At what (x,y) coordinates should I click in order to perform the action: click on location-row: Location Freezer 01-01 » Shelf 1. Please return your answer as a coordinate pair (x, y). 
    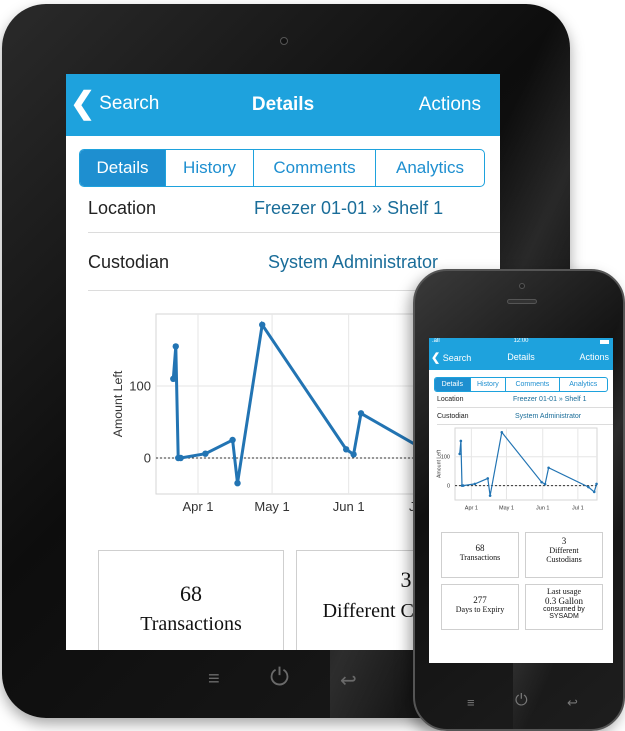
    Looking at the image, I should click on (294, 208).